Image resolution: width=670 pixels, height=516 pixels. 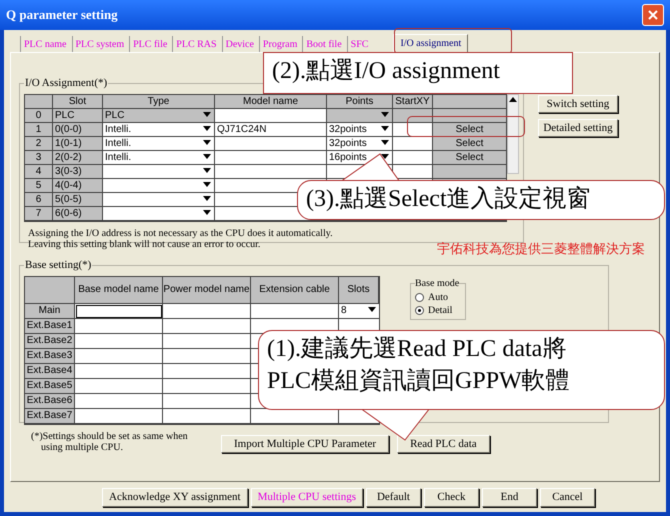 What do you see at coordinates (78, 129) in the screenshot?
I see `table-cell: 0(0-0)` at bounding box center [78, 129].